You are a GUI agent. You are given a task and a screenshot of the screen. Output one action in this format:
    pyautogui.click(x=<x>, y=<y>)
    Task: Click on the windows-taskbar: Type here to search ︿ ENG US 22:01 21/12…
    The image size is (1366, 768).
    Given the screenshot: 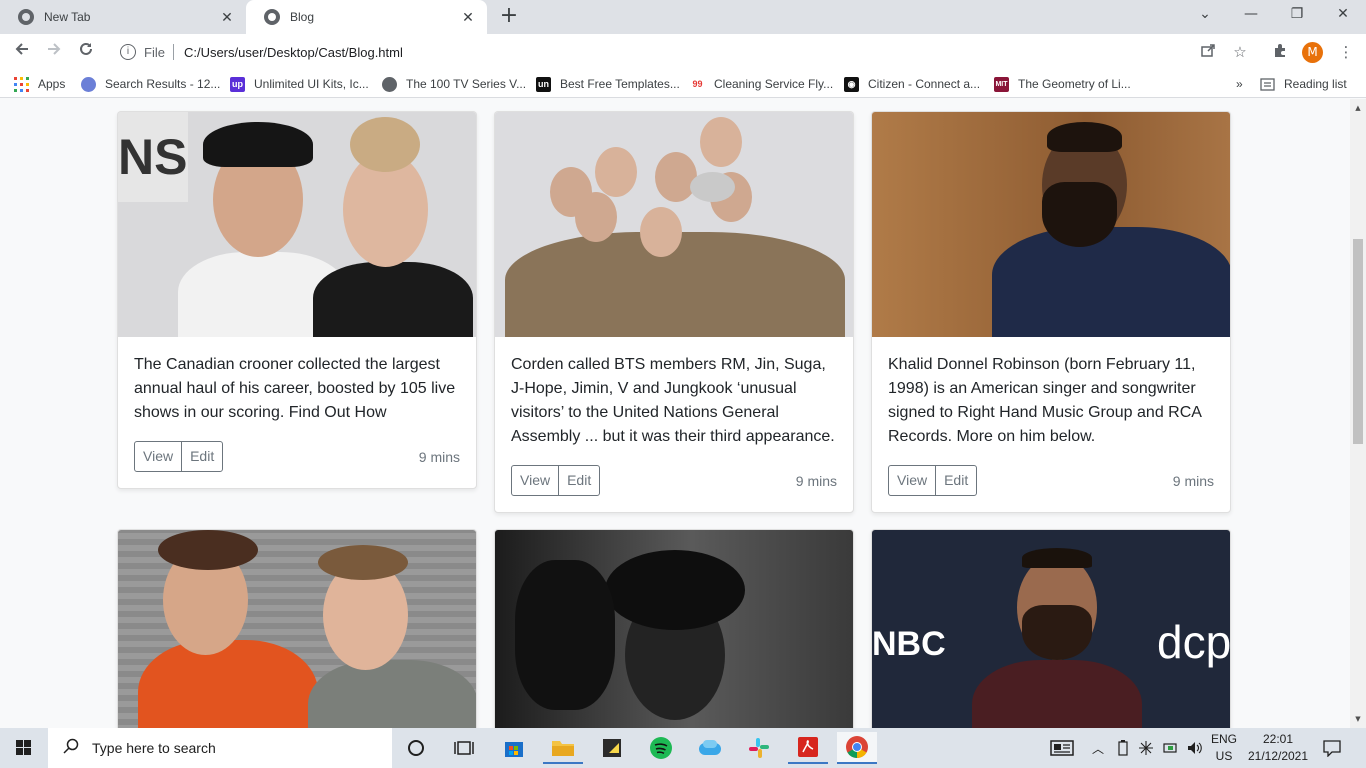 What is the action you would take?
    pyautogui.click(x=683, y=748)
    